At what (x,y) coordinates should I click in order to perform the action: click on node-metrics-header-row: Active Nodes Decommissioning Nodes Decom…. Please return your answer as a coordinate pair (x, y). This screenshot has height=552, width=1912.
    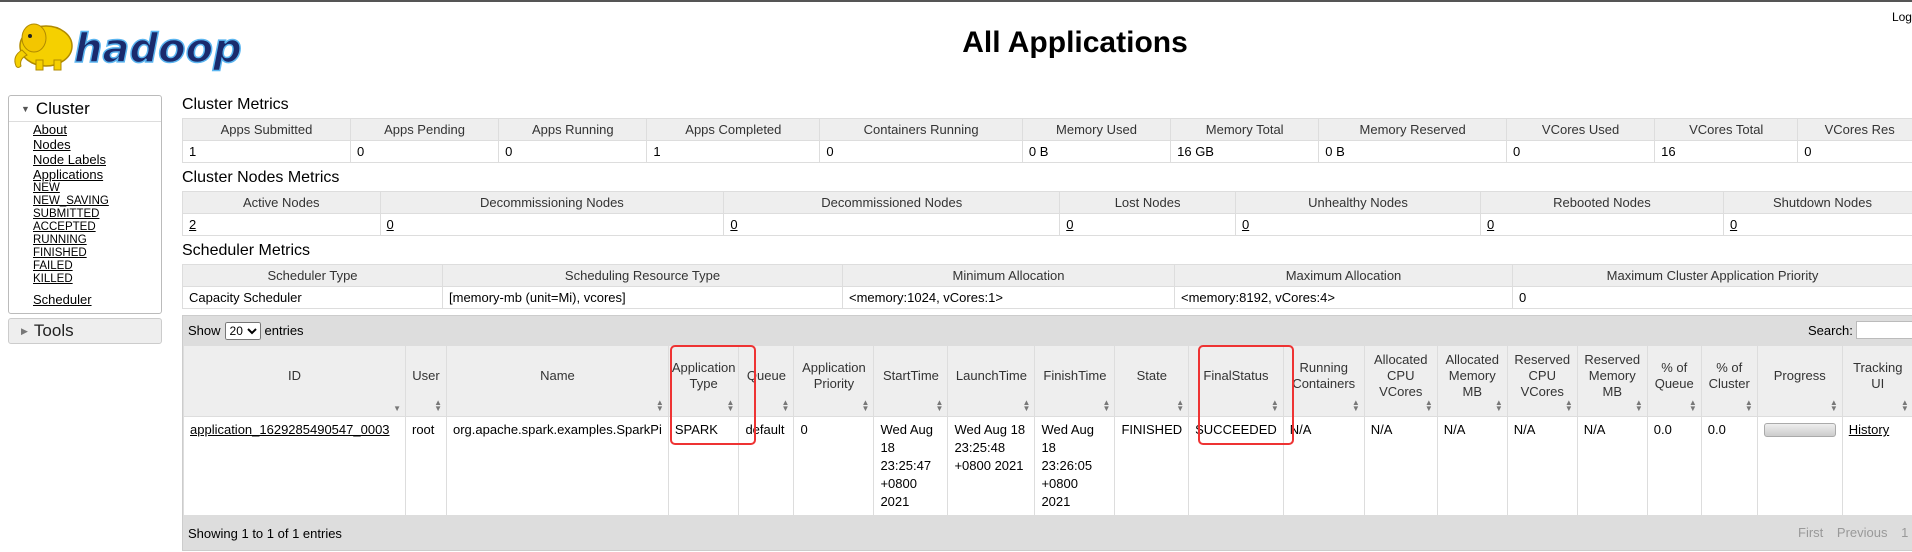
    Looking at the image, I should click on (1047, 202).